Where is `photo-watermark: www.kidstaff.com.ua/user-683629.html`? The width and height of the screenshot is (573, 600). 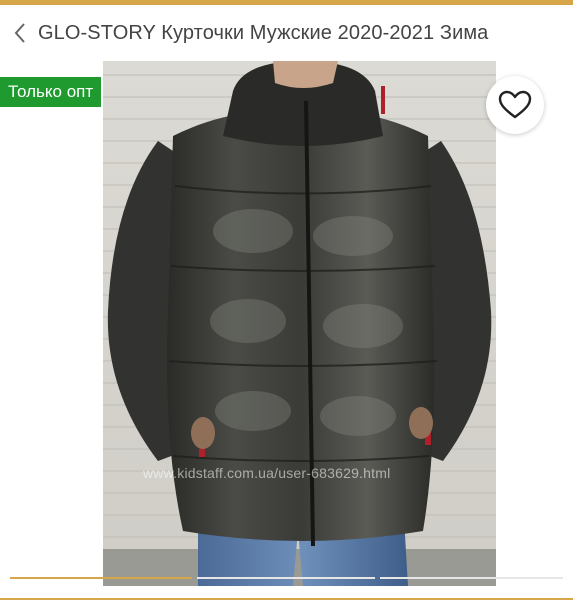 photo-watermark: www.kidstaff.com.ua/user-683629.html is located at coordinates (267, 473).